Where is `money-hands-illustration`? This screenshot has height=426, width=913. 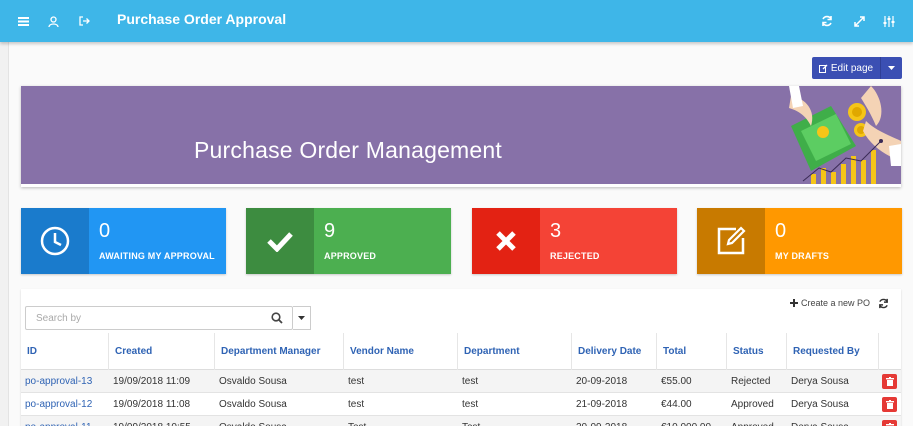
money-hands-illustration is located at coordinates (836, 135).